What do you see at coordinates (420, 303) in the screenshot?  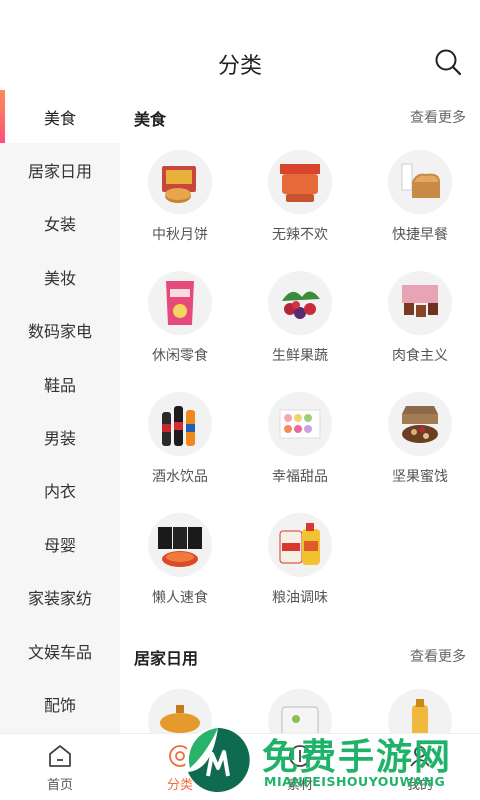 I see `meat-image` at bounding box center [420, 303].